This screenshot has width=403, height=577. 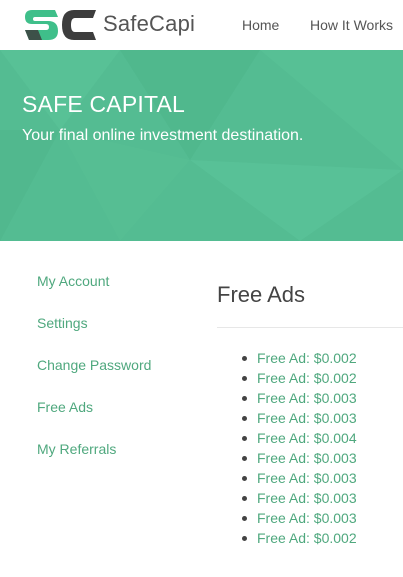 What do you see at coordinates (73, 281) in the screenshot?
I see `sidebar-item-my-account: My Account` at bounding box center [73, 281].